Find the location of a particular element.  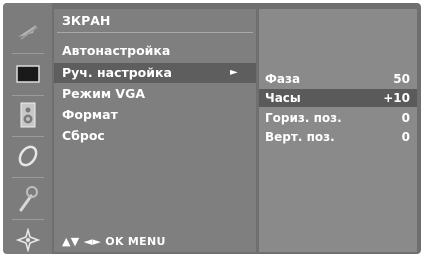

screen-icon is located at coordinates (28, 74).